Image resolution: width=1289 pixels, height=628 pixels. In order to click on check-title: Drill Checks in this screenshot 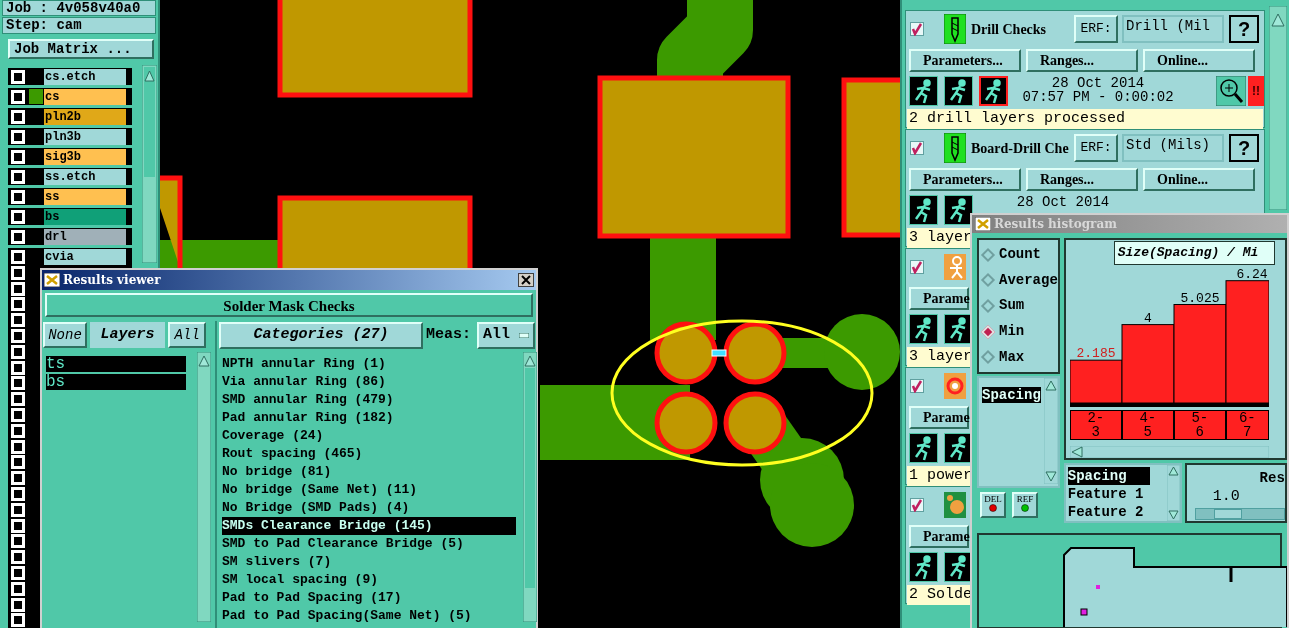, I will do `click(1009, 29)`.